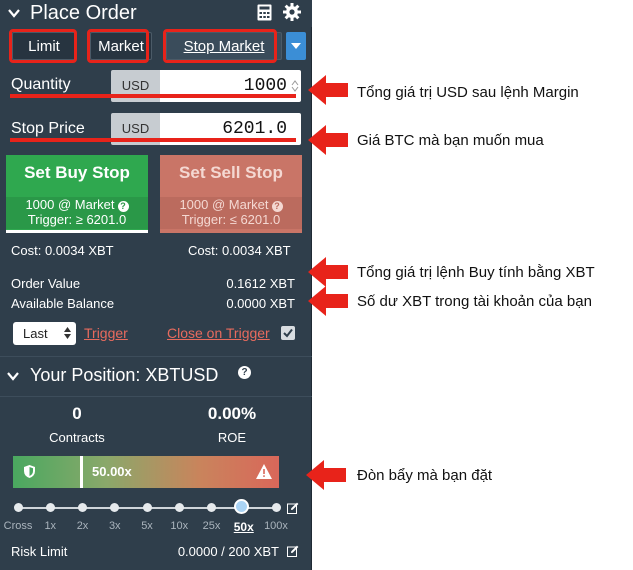 The image size is (633, 570). Describe the element at coordinates (50, 526) in the screenshot. I see `leverage-tick-label: 1x` at that location.